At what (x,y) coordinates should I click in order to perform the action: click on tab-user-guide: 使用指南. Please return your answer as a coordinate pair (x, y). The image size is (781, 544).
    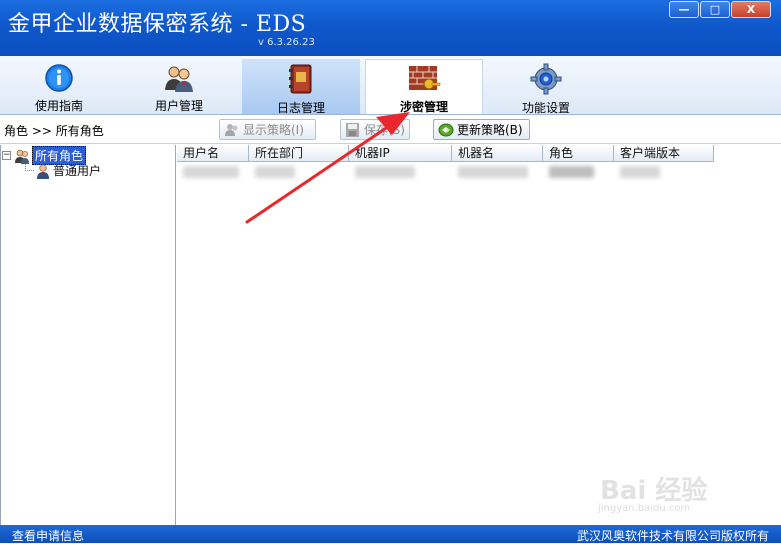
    Looking at the image, I should click on (59, 86).